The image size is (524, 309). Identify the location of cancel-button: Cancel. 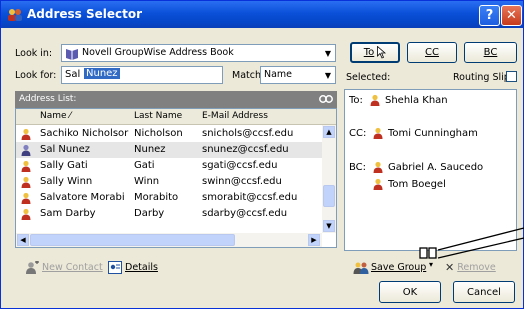
(484, 292).